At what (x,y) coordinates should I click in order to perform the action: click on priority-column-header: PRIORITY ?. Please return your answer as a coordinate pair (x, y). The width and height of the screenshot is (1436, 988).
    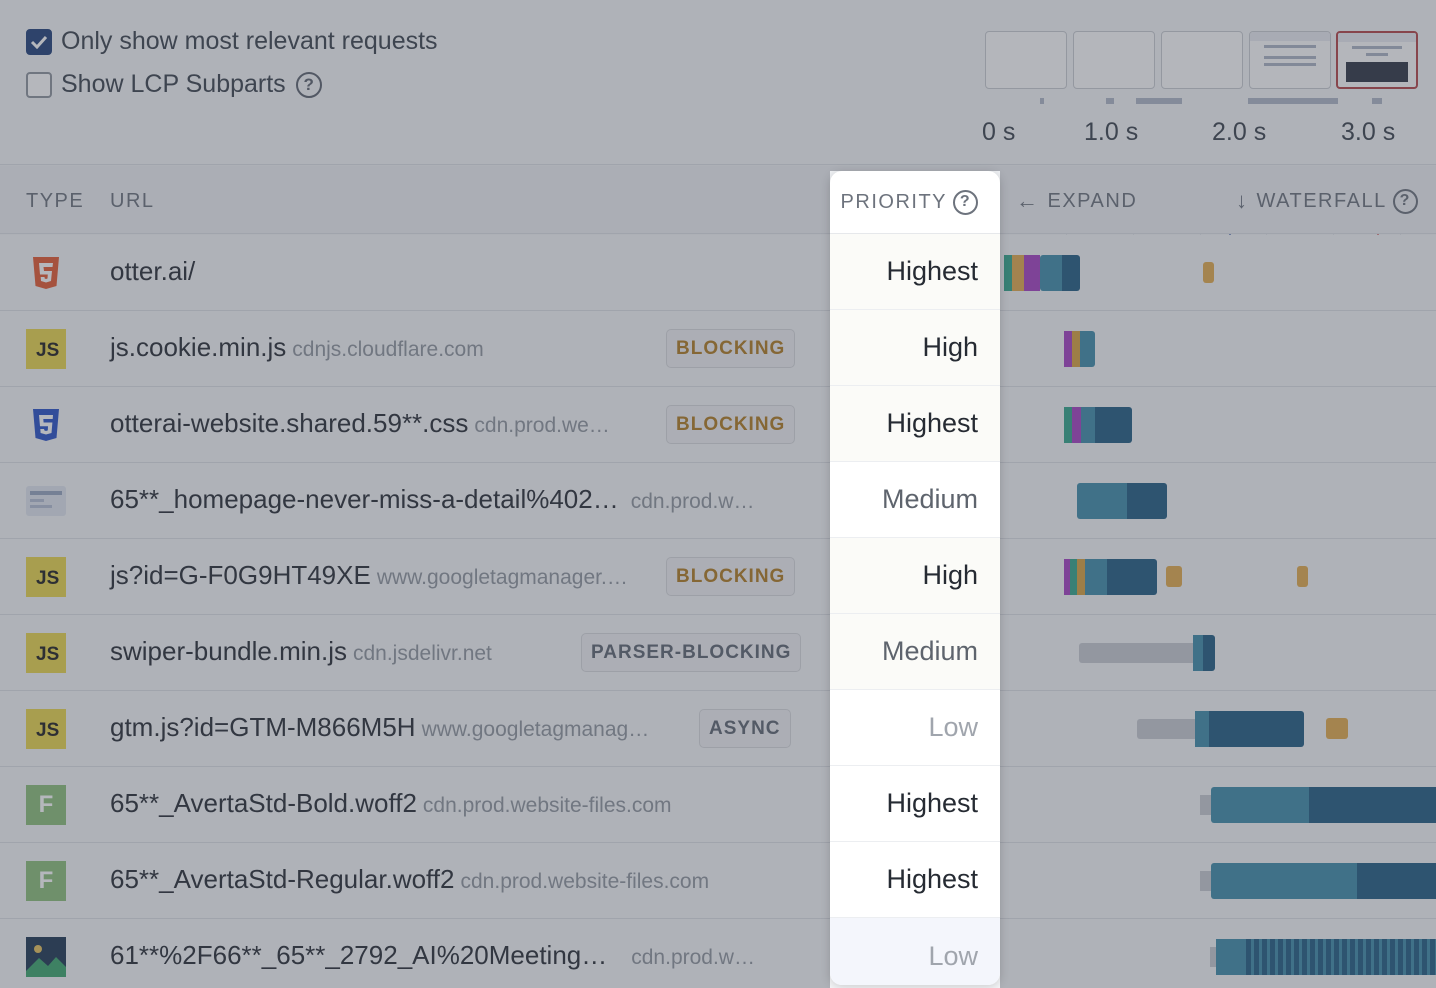
    Looking at the image, I should click on (915, 202).